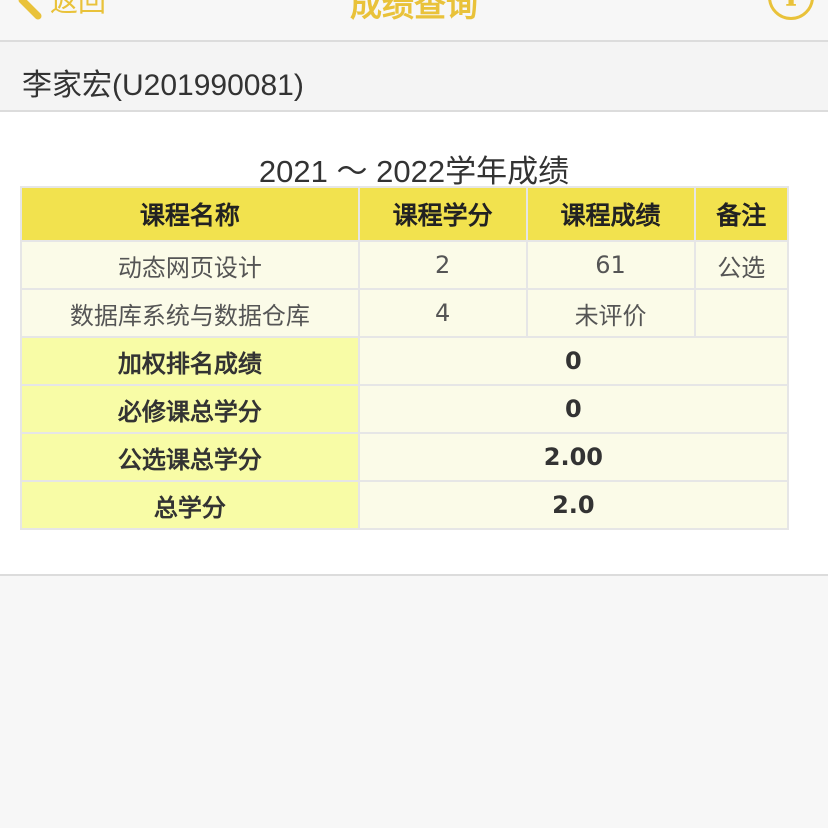  I want to click on page-title: 成绩查询, so click(413, 12).